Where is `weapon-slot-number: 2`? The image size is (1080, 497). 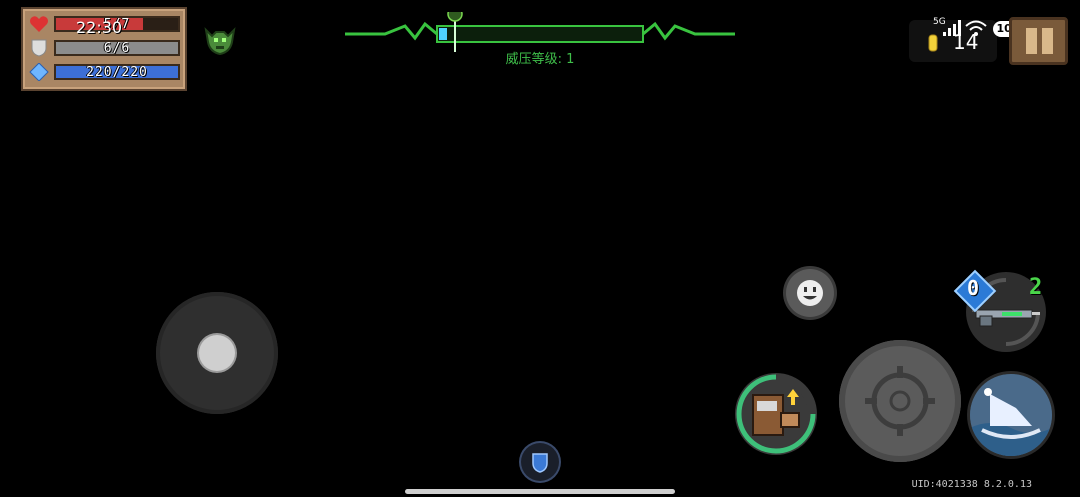 weapon-slot-number: 2 is located at coordinates (1036, 287).